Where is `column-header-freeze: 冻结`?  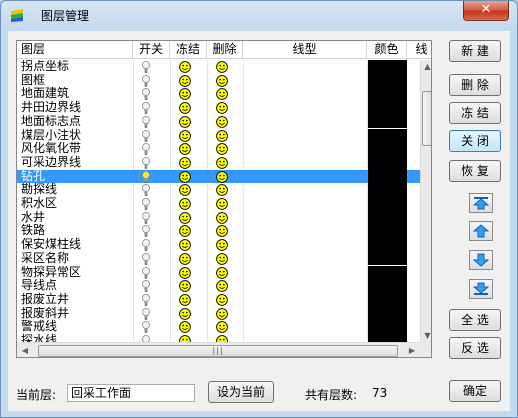 column-header-freeze: 冻结 is located at coordinates (188, 50).